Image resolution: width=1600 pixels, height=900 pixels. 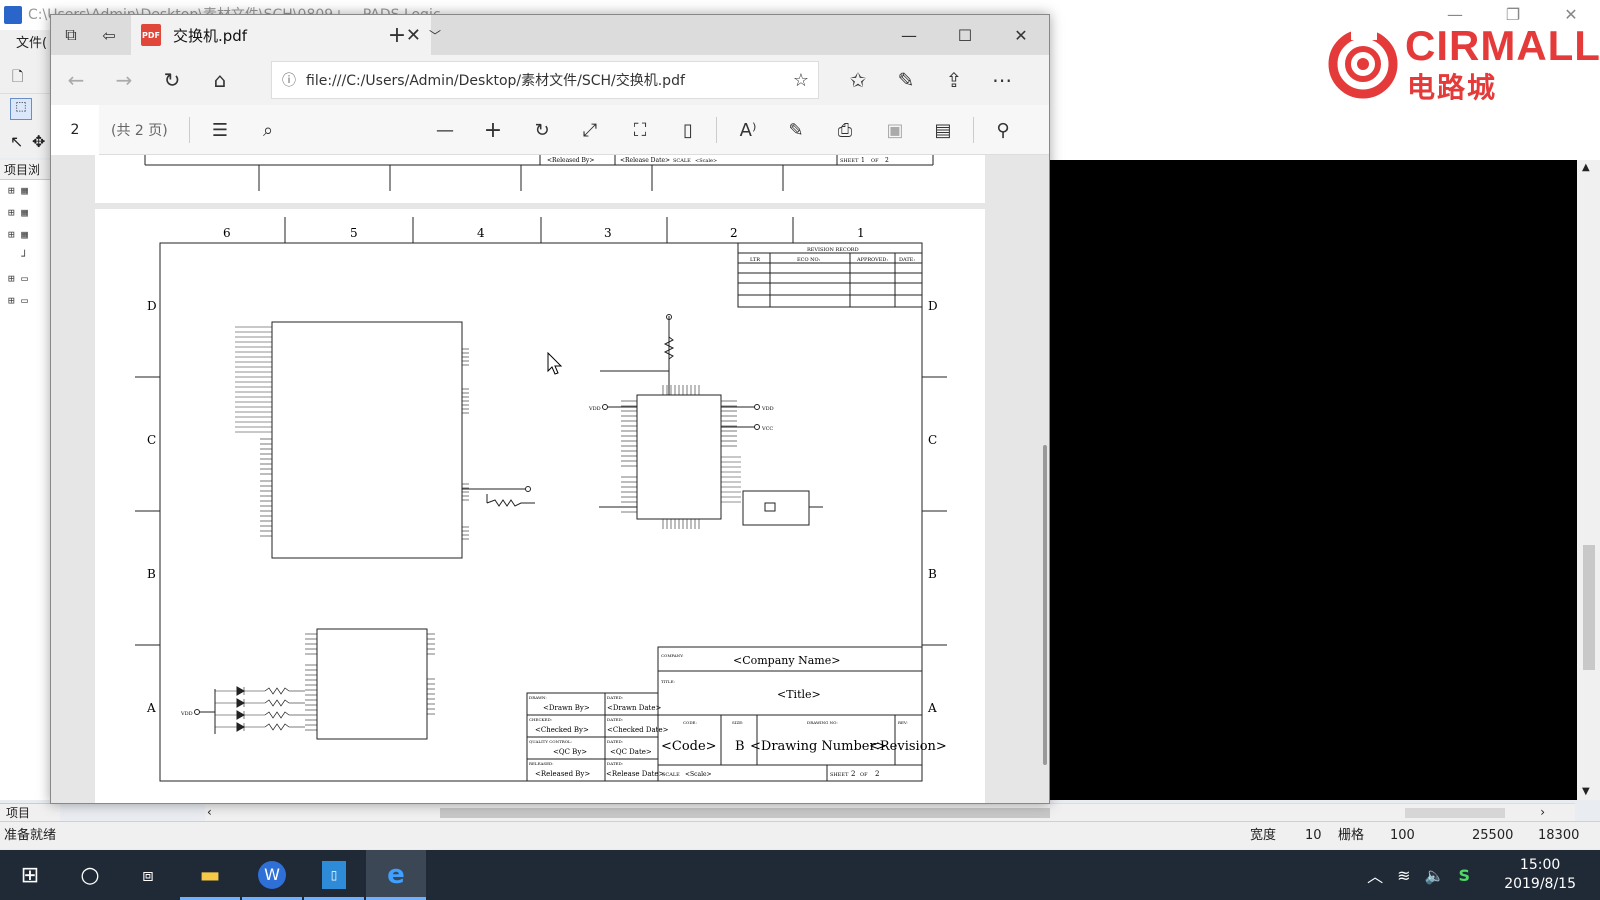 I want to click on scroll-left-icon: ‹, so click(x=209, y=812).